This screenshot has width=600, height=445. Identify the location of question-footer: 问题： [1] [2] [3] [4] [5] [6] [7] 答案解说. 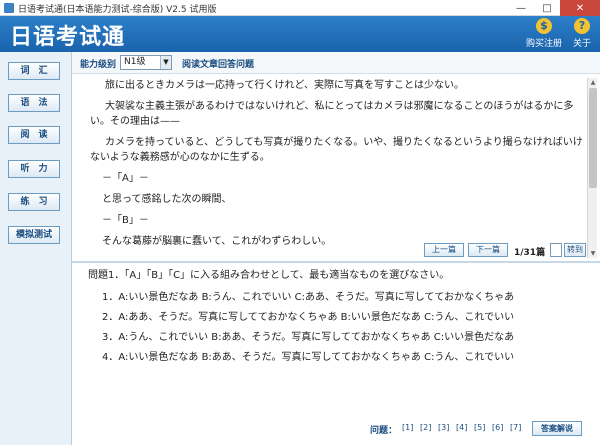
(336, 429).